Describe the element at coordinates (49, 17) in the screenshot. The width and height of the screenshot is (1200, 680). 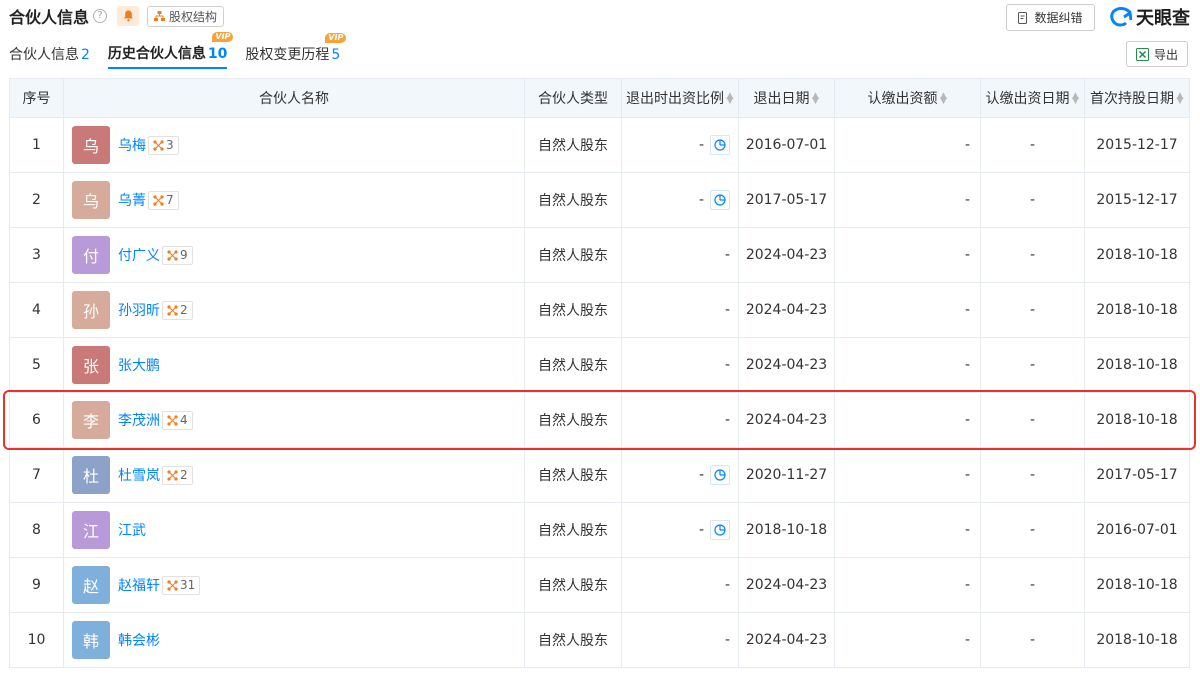
I see `section-title: 合伙人信息` at that location.